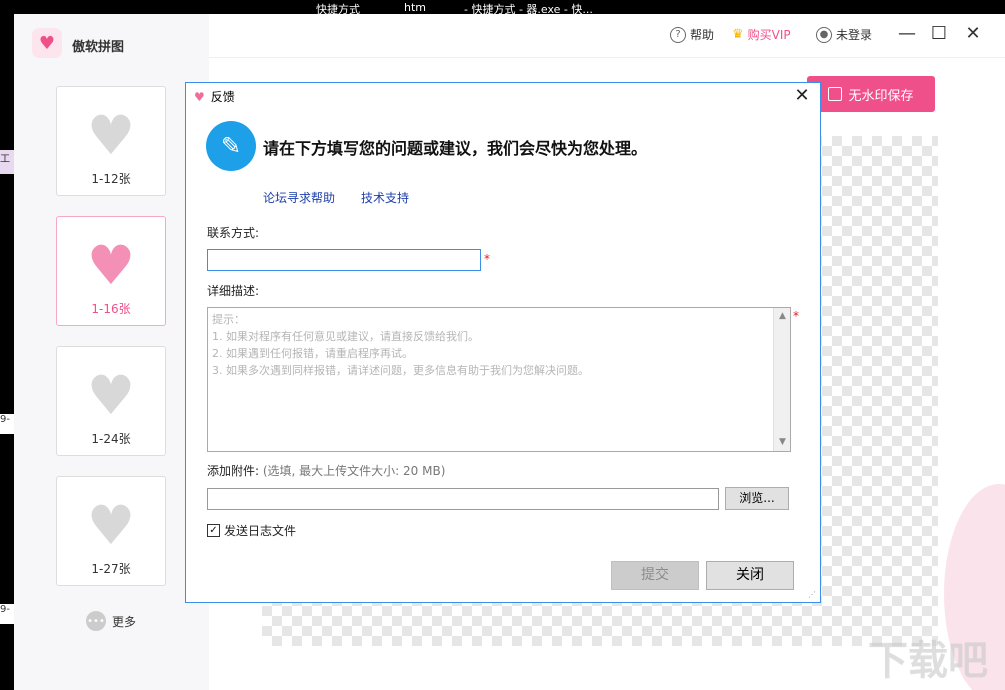  Describe the element at coordinates (824, 34) in the screenshot. I see `user-icon: ●` at that location.